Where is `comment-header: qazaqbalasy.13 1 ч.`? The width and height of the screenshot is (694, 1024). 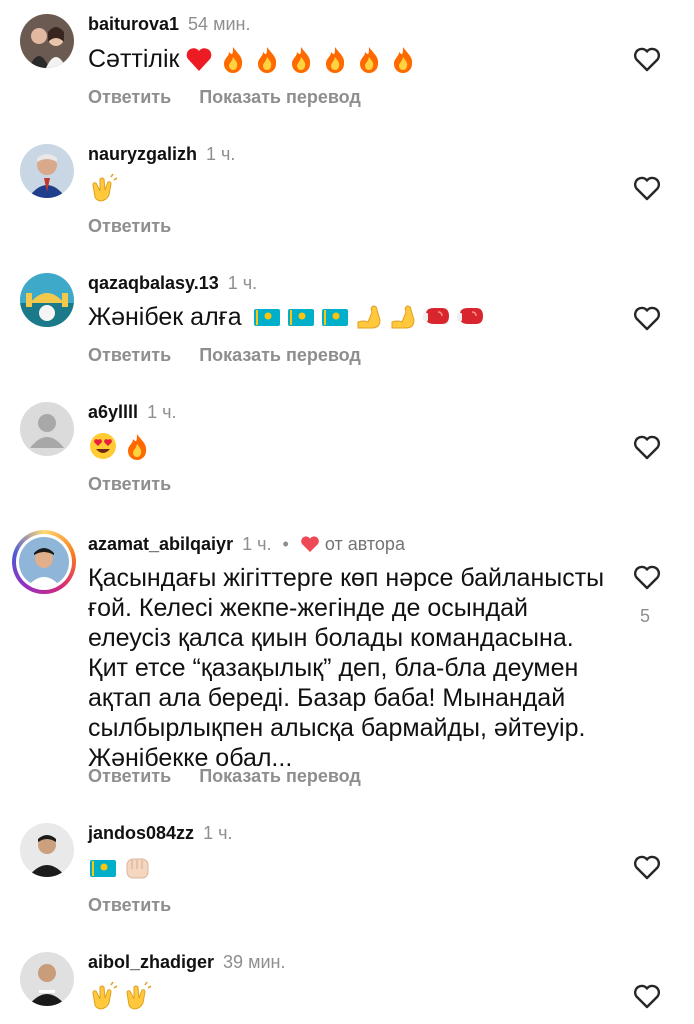
comment-header: qazaqbalasy.13 1 ч. is located at coordinates (172, 283).